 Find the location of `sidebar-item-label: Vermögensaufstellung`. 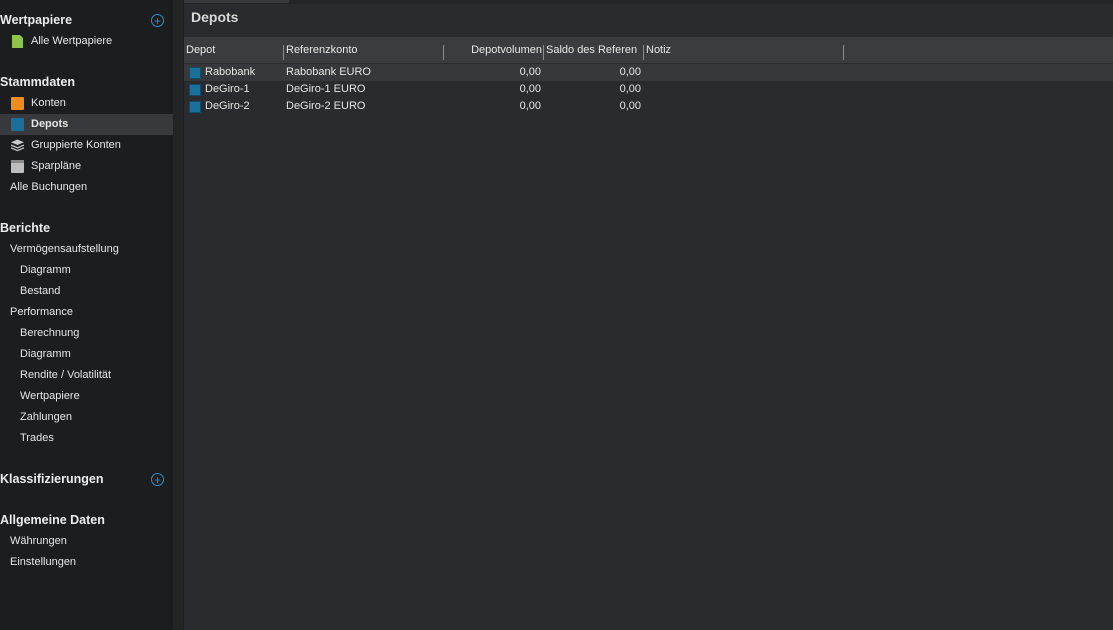

sidebar-item-label: Vermögensaufstellung is located at coordinates (64, 249).